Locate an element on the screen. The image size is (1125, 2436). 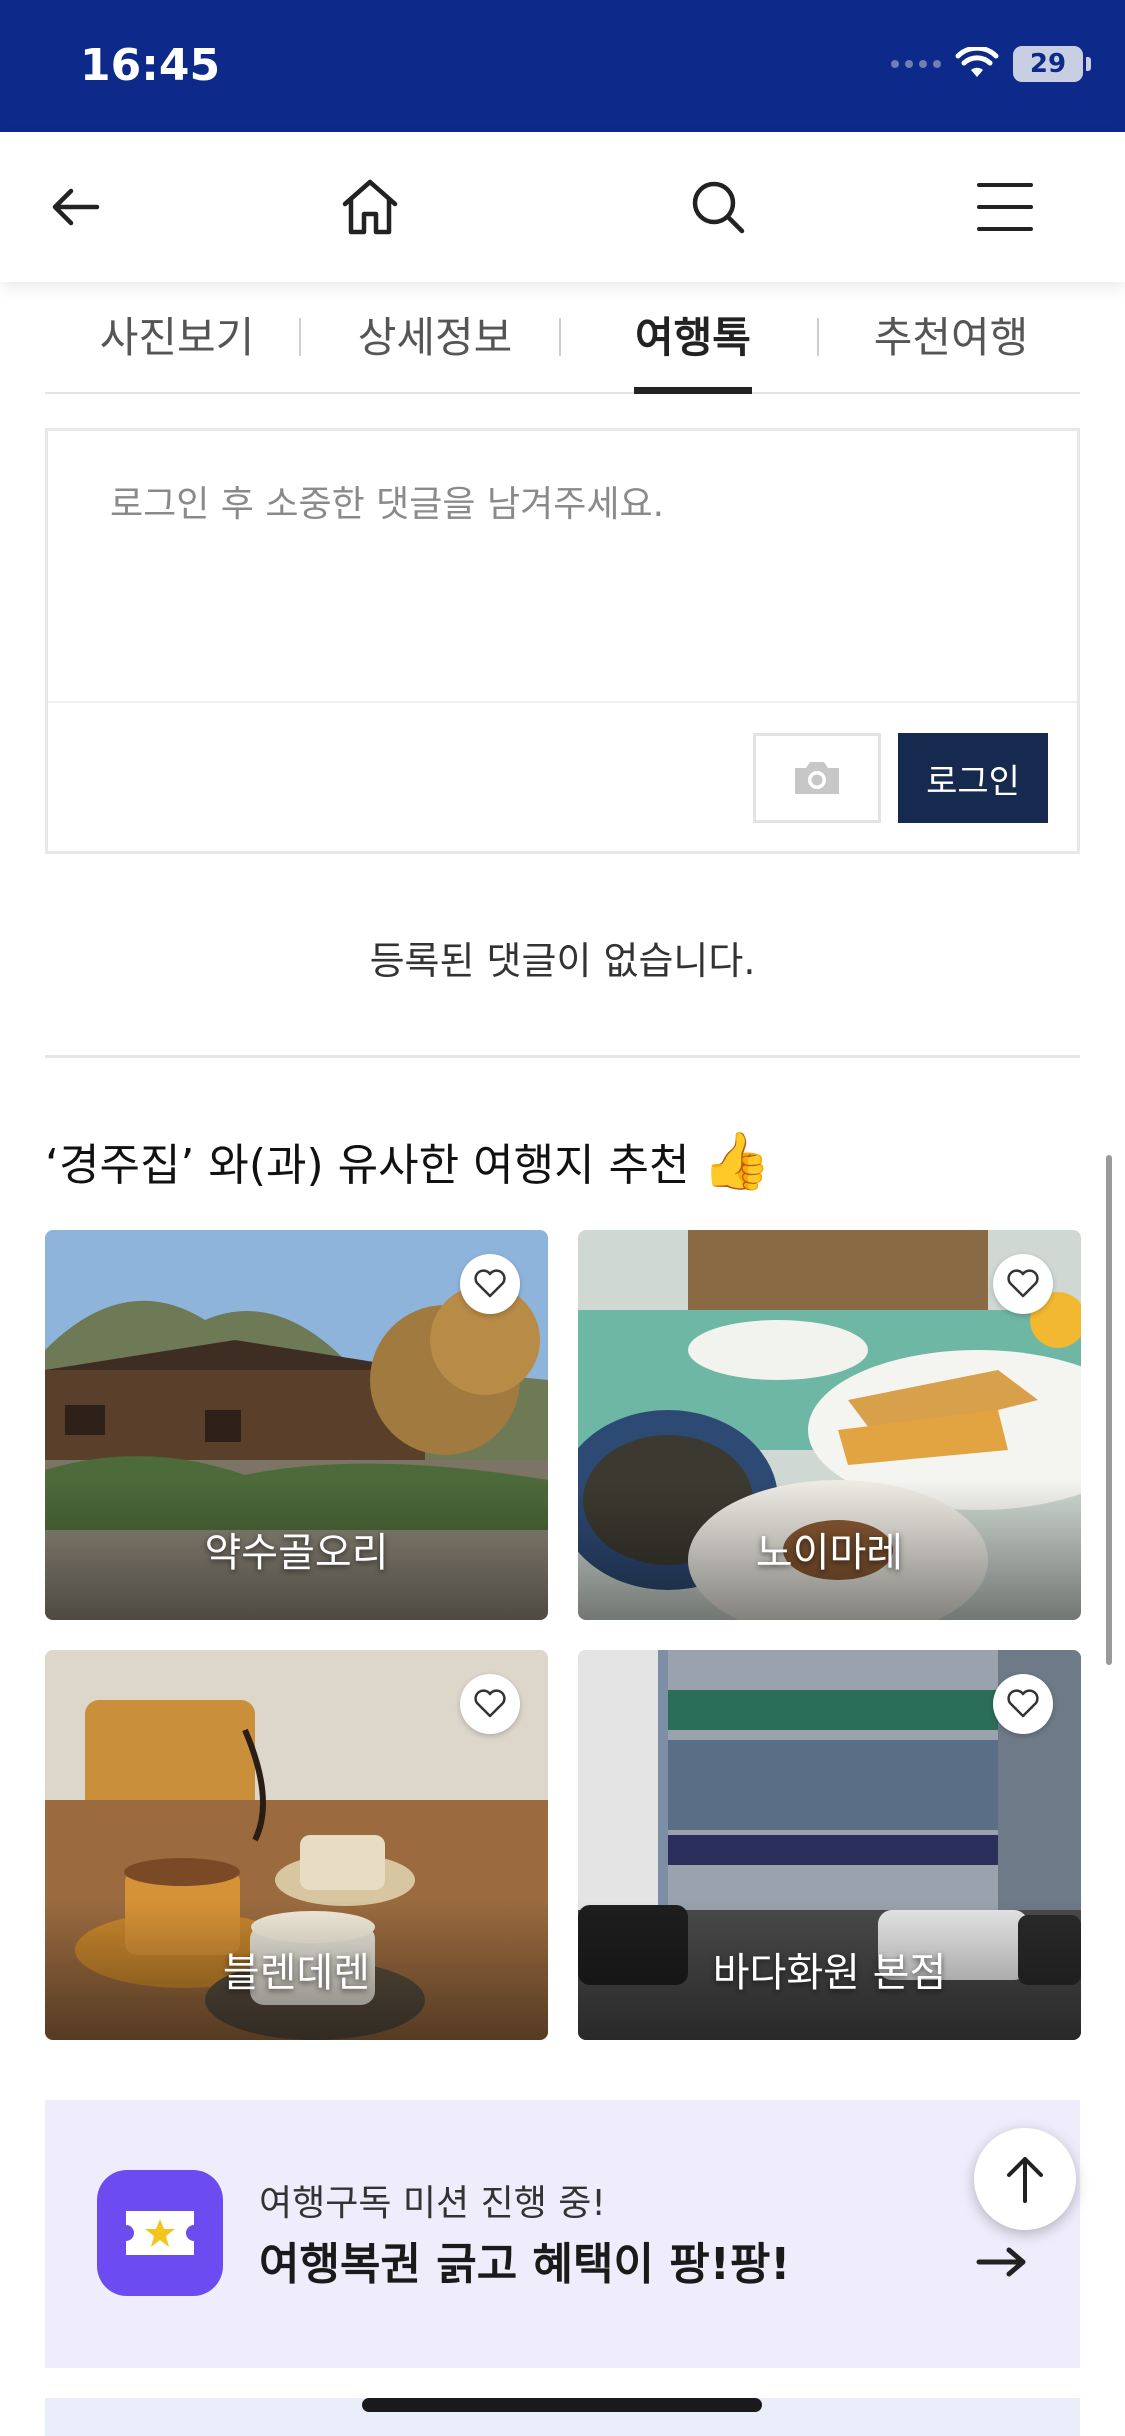
battery-icon: 29 is located at coordinates (1052, 64).